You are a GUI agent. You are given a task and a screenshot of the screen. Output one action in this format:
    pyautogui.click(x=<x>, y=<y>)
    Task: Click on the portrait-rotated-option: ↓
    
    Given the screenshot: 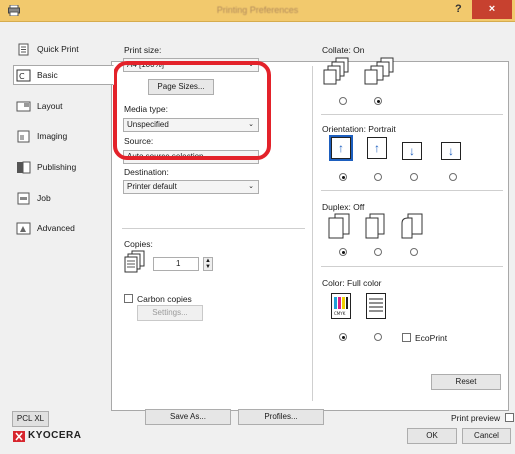 What is the action you would take?
    pyautogui.click(x=412, y=151)
    